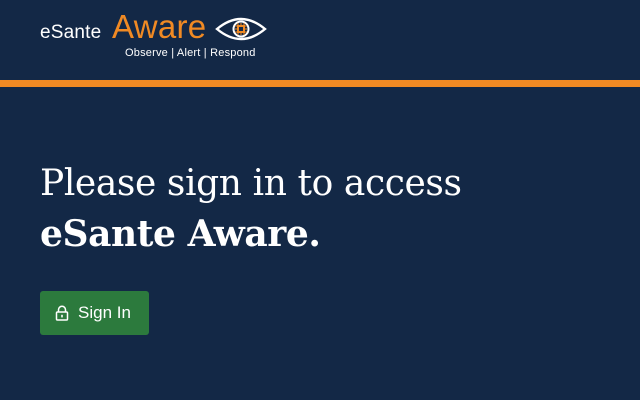 This screenshot has height=400, width=640. I want to click on heading-line-1: Please sign in to access, so click(251, 183).